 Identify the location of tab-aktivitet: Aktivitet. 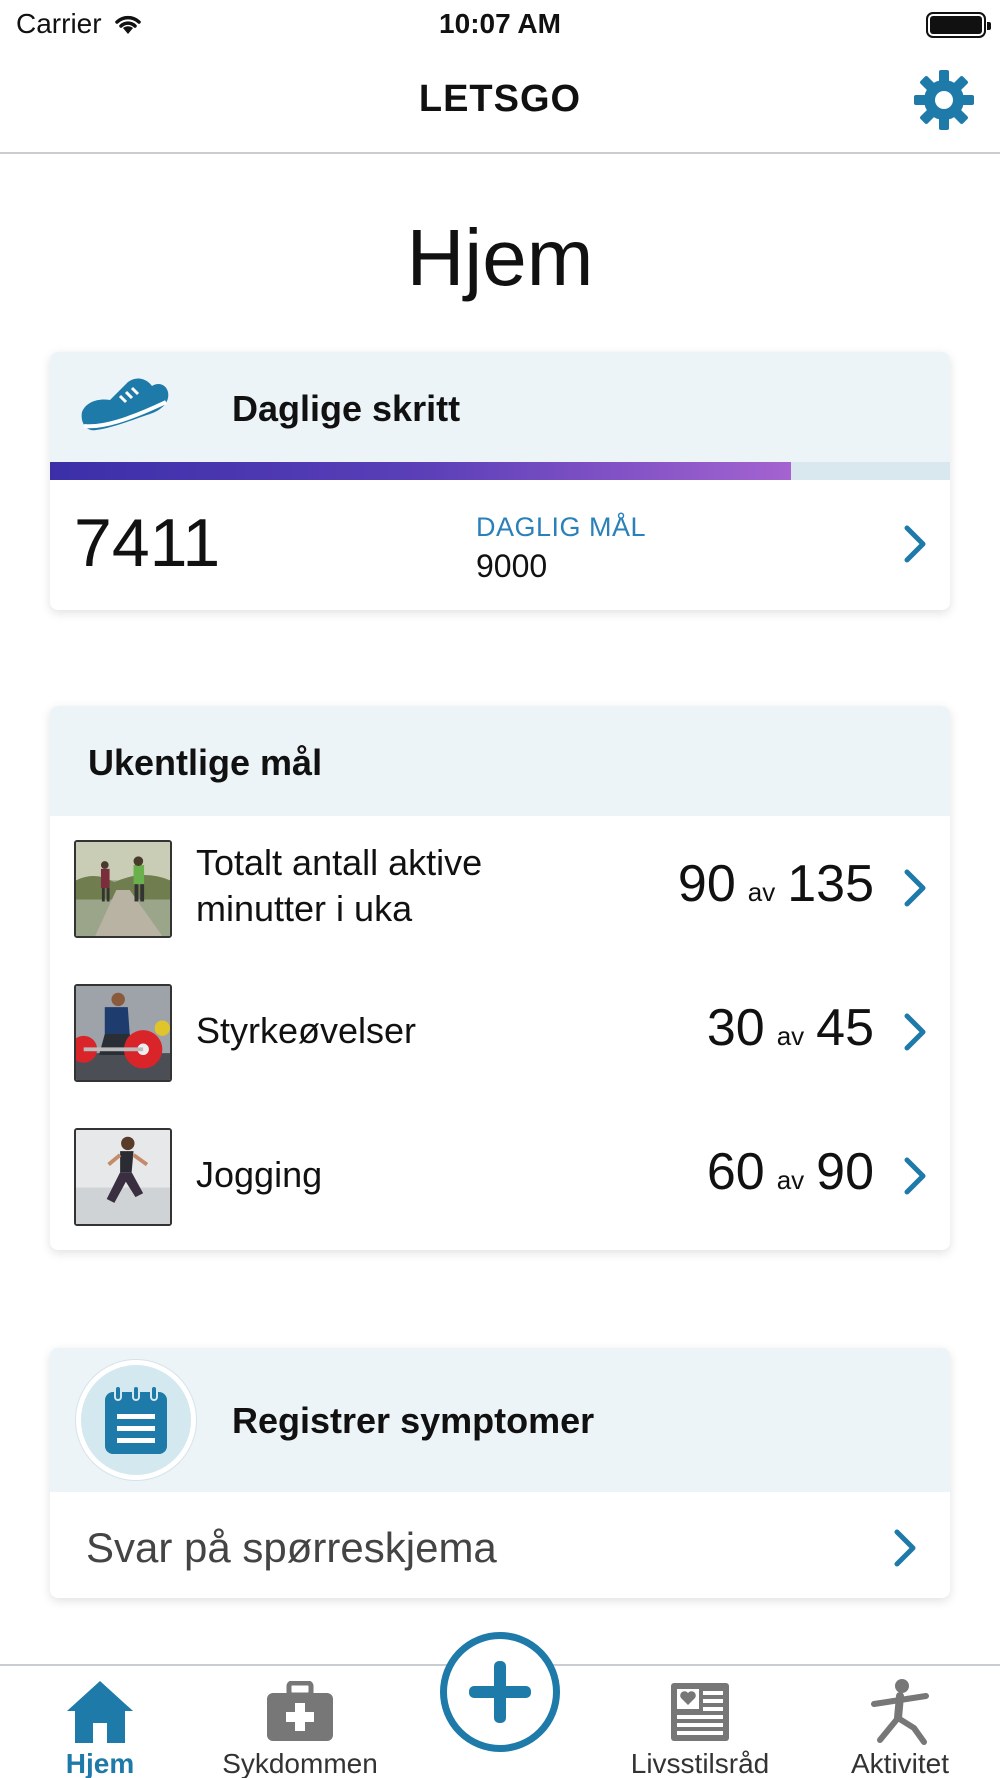
(900, 1722).